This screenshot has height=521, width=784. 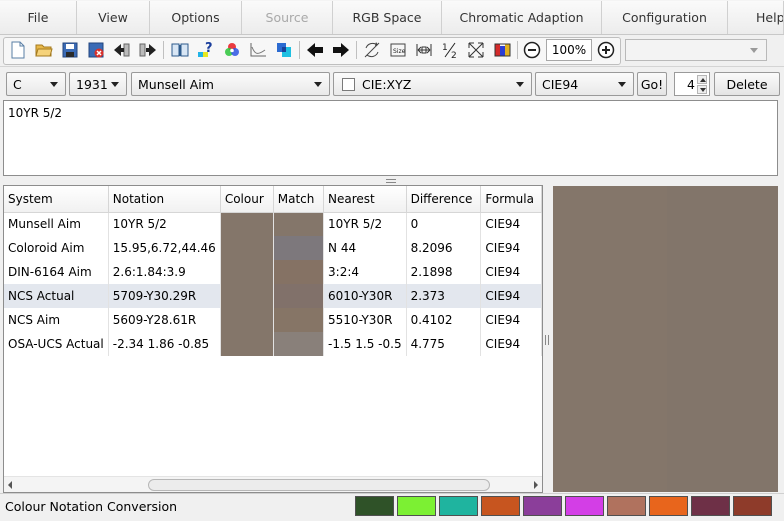 I want to click on horizontal-splitter, so click(x=392, y=181).